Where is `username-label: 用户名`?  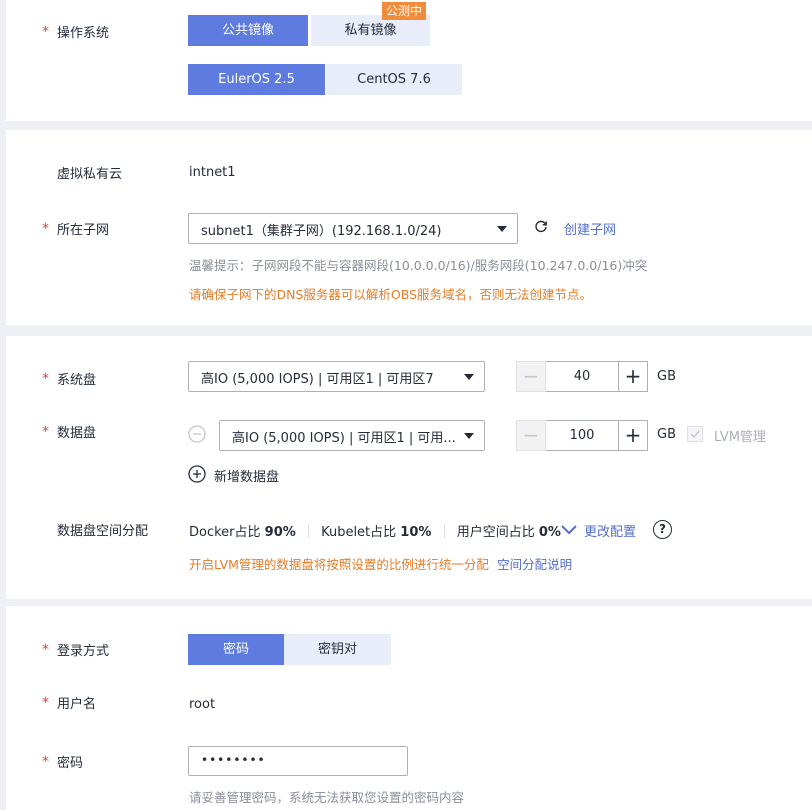 username-label: 用户名 is located at coordinates (77, 704).